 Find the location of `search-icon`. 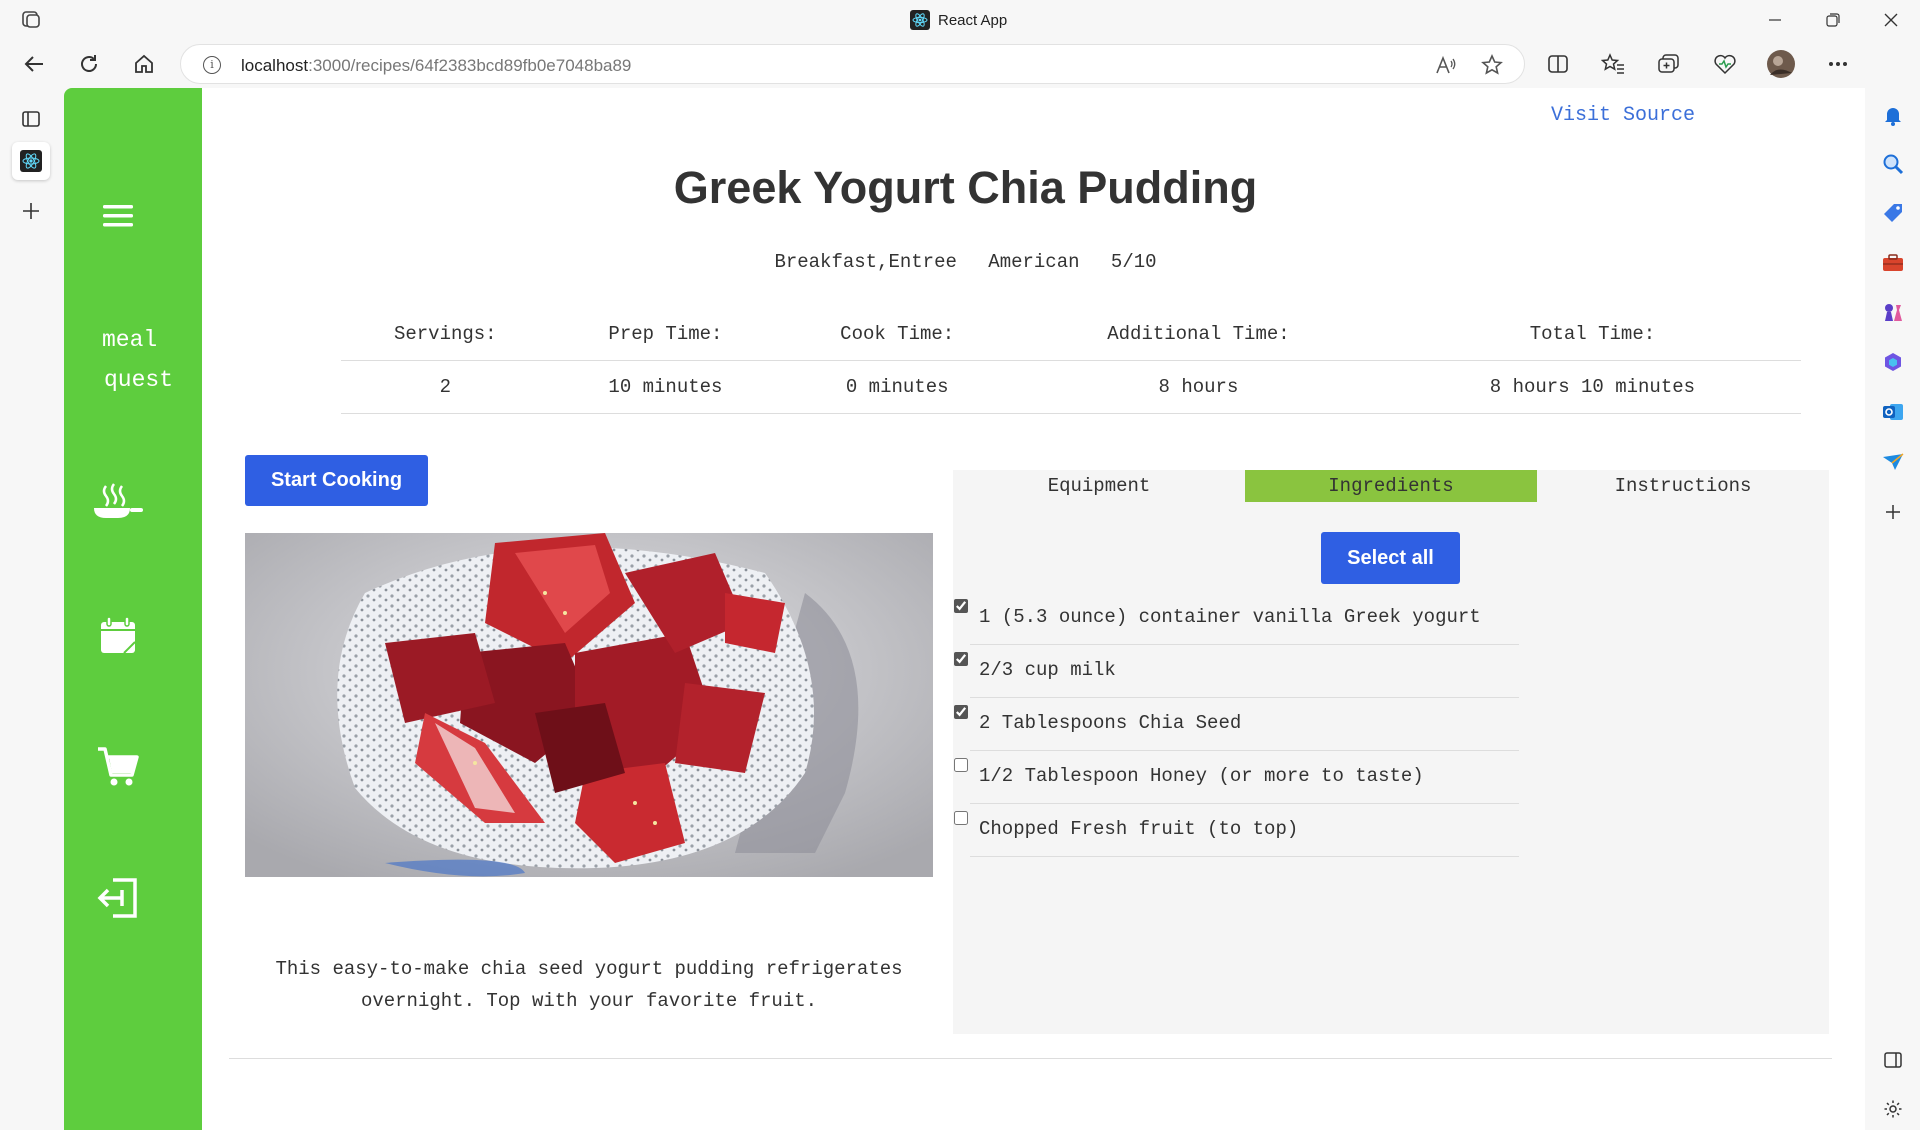

search-icon is located at coordinates (1893, 164).